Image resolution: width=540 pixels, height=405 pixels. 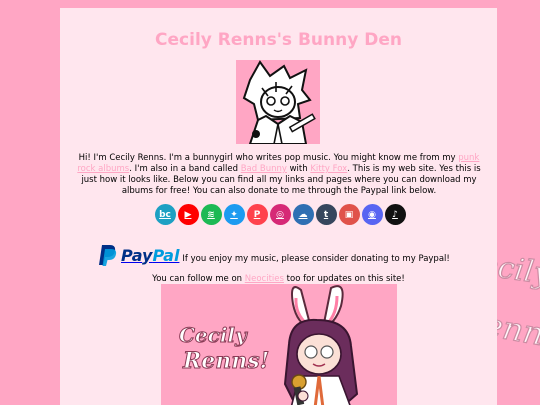 What do you see at coordinates (198, 279) in the screenshot?
I see `follow-part-1: You can follow me on` at bounding box center [198, 279].